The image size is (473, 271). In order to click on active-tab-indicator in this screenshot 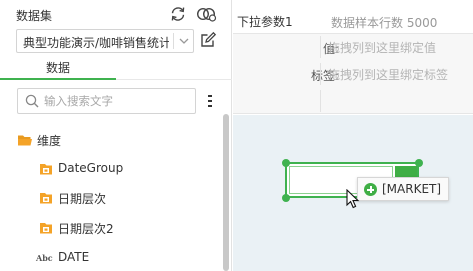, I will do `click(58, 79)`.